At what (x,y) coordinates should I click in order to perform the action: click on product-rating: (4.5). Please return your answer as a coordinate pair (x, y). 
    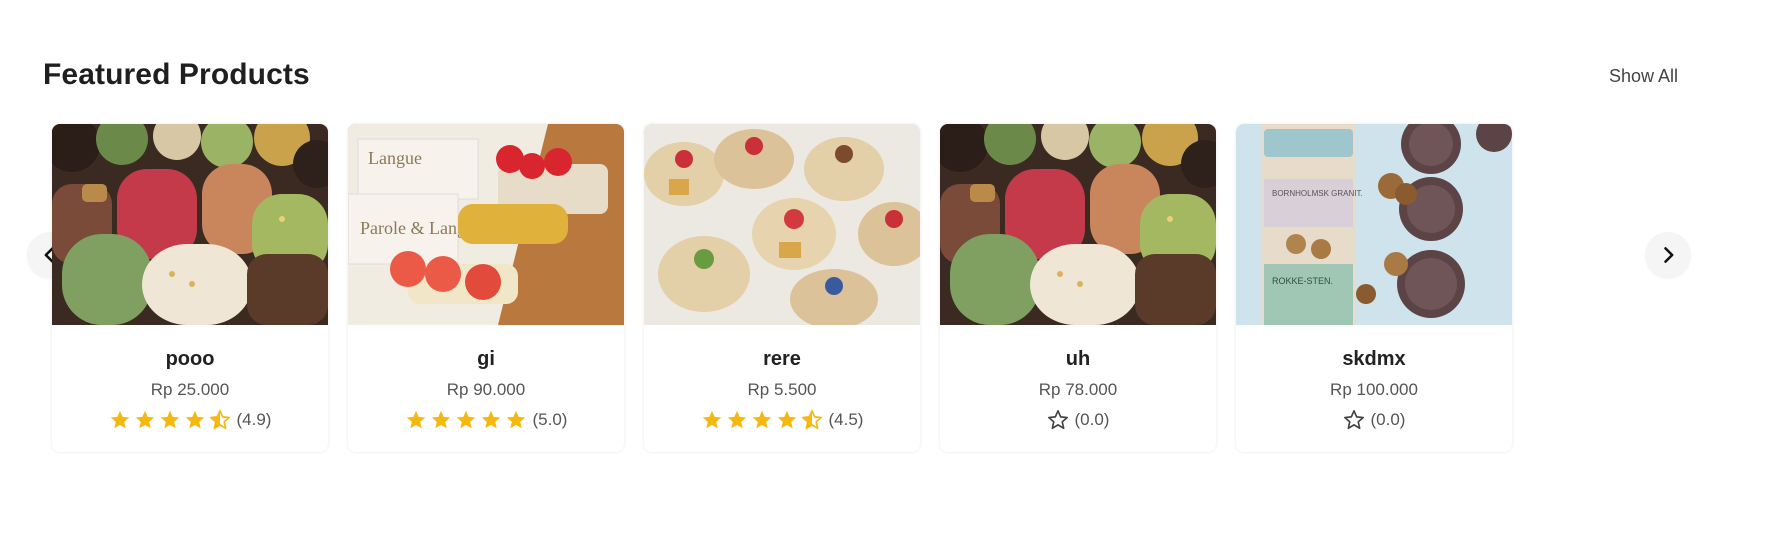
    Looking at the image, I should click on (782, 420).